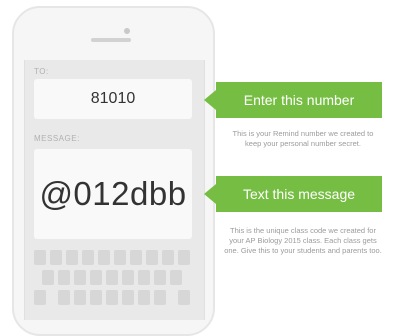 This screenshot has width=394, height=336. I want to click on to-label: TO:, so click(41, 71).